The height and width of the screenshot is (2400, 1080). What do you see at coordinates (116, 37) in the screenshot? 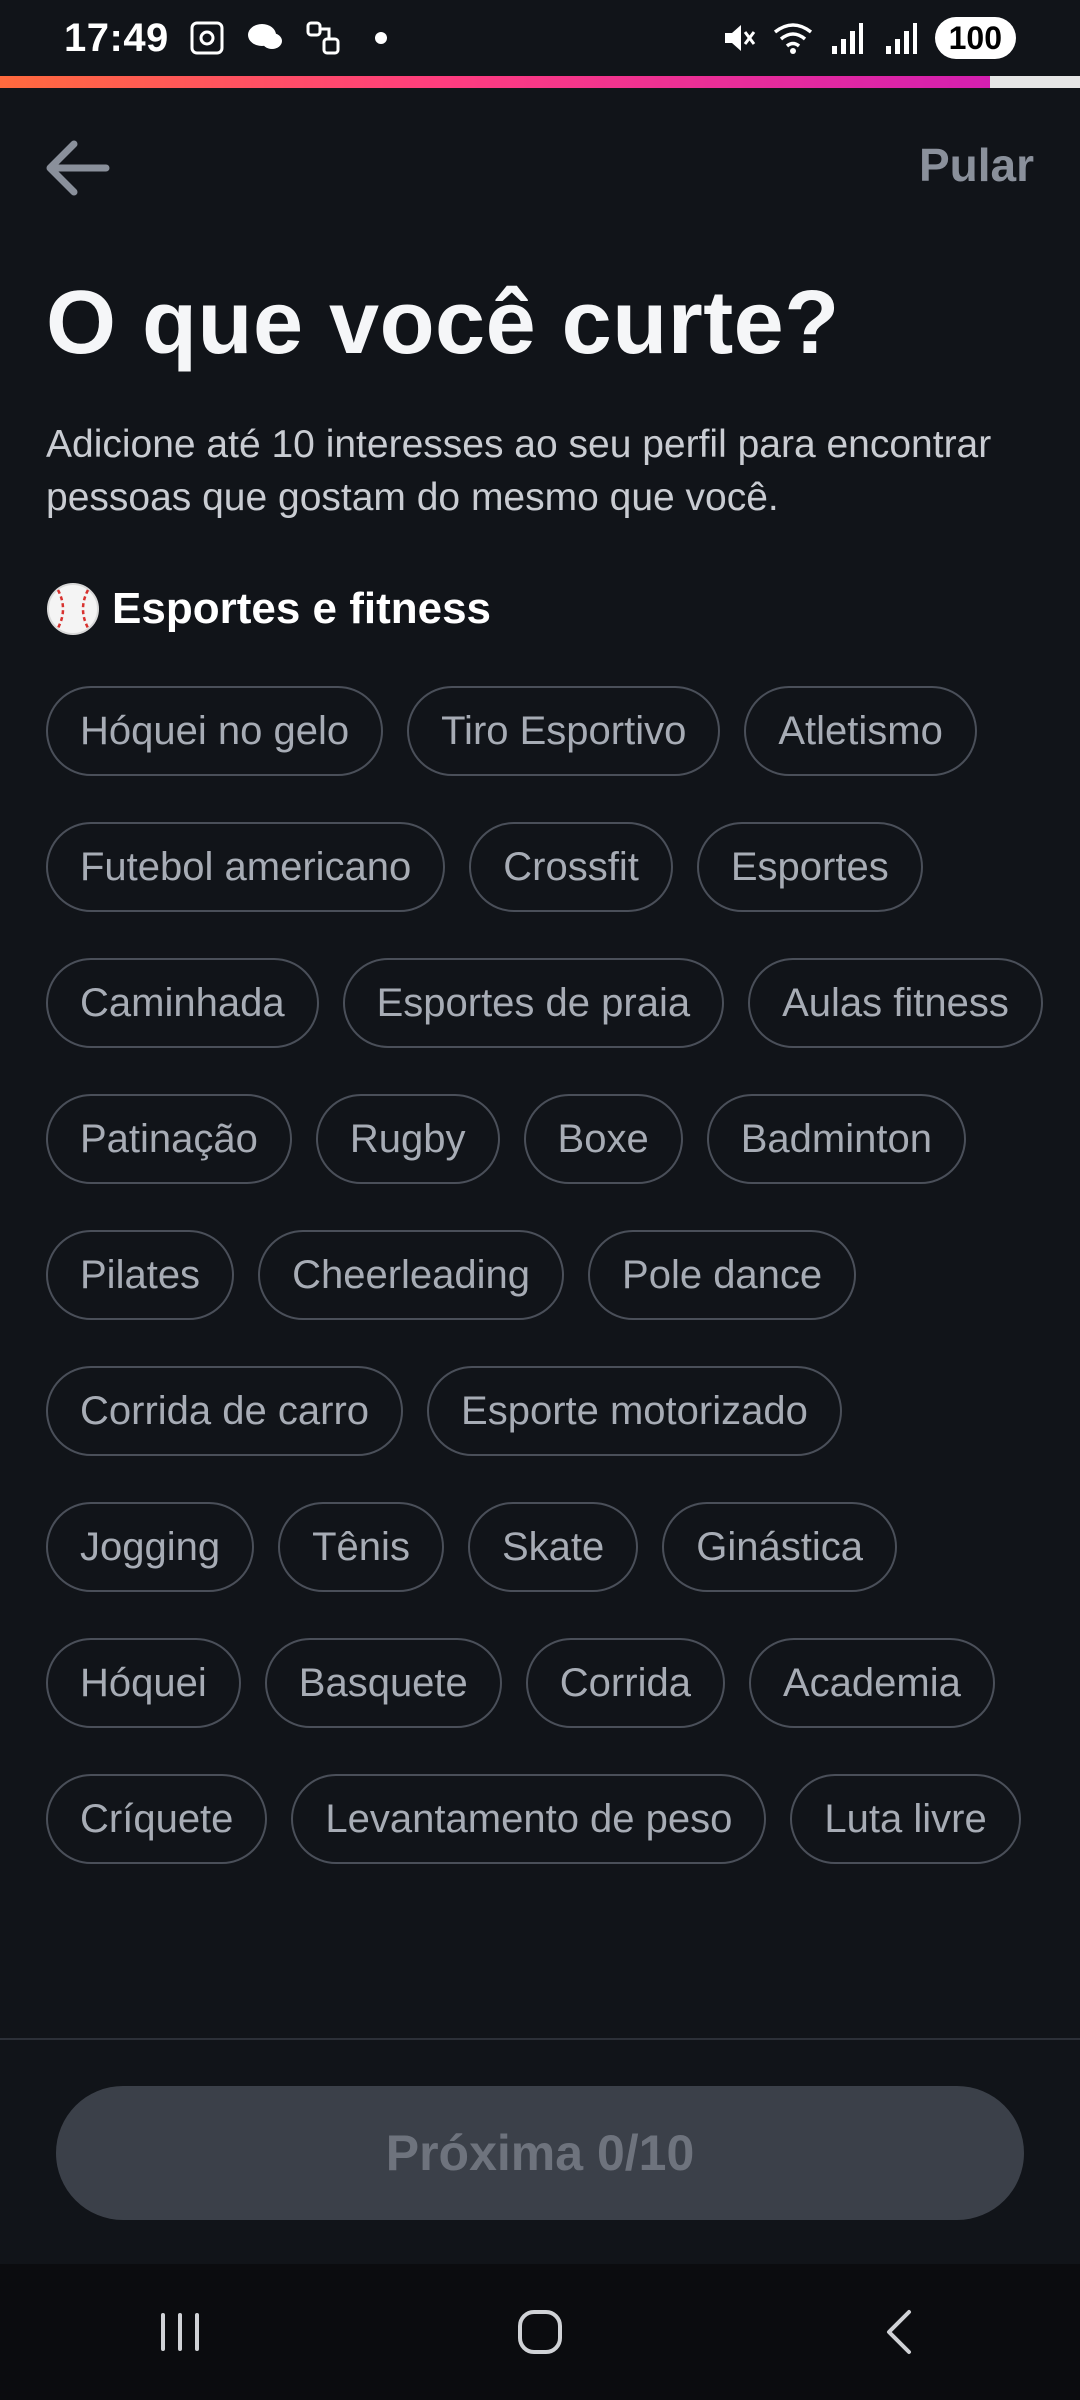
I see `status-time: 17:49` at bounding box center [116, 37].